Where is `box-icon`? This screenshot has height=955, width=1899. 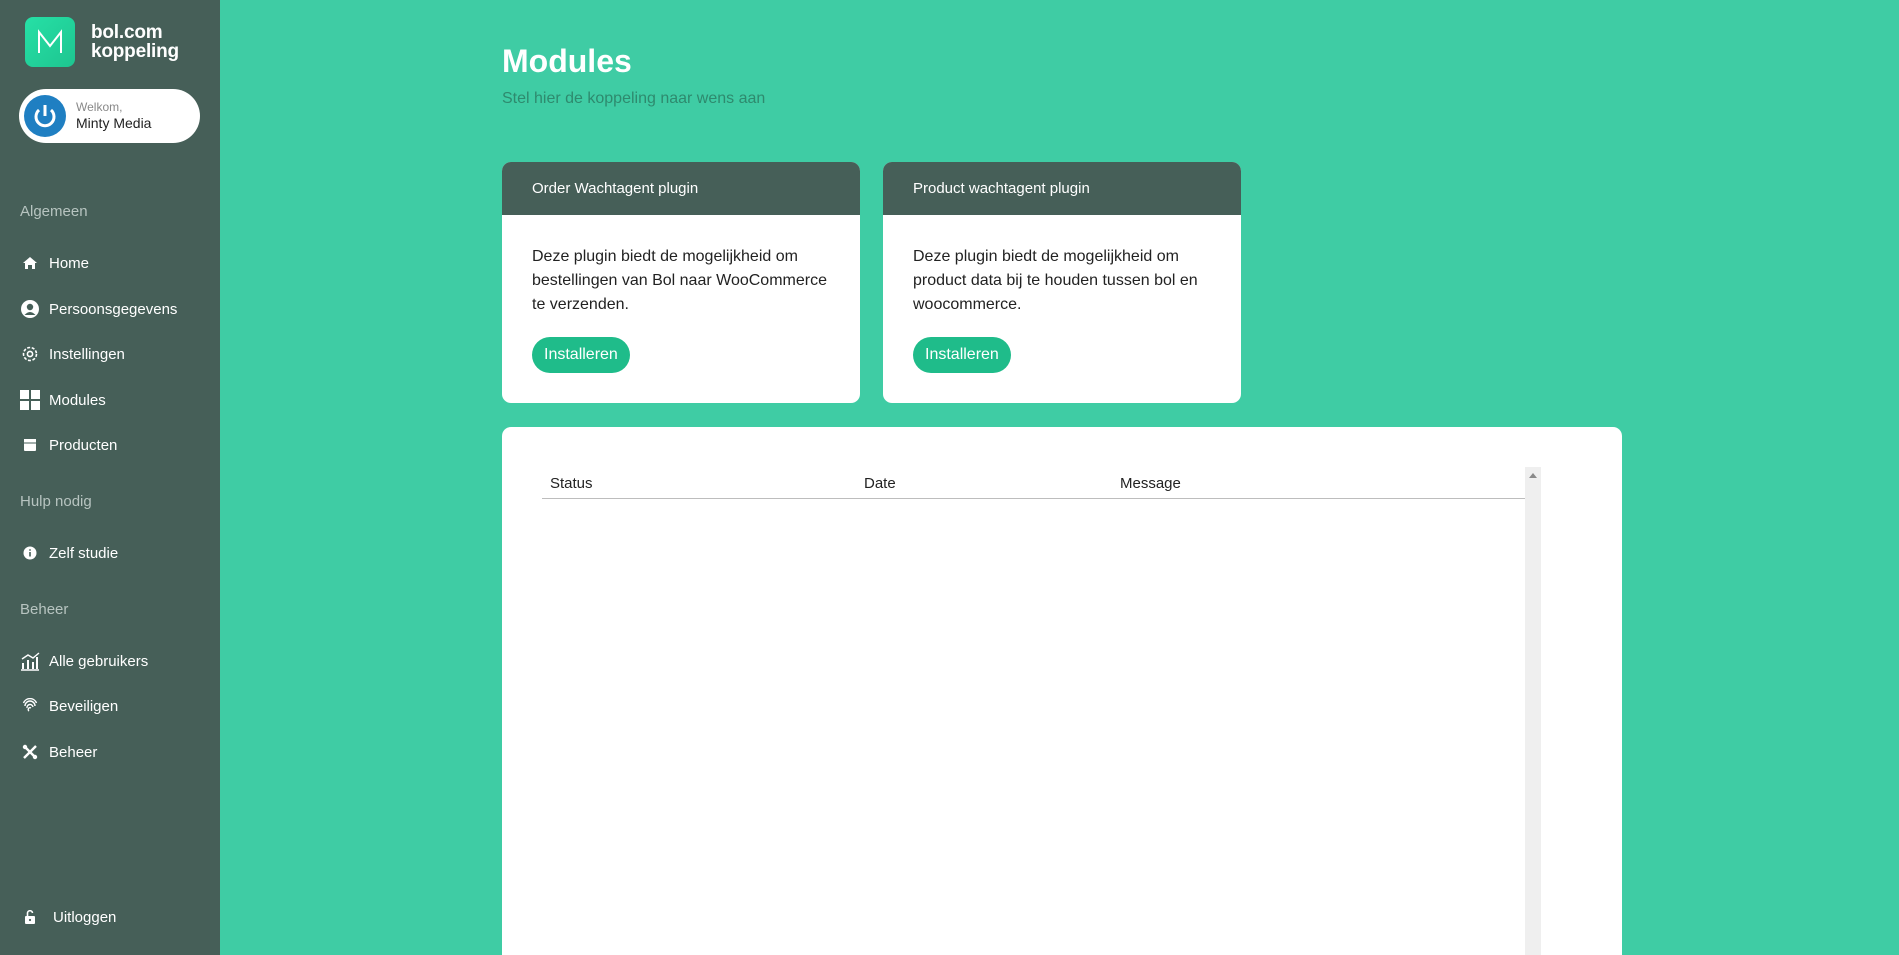
box-icon is located at coordinates (30, 445).